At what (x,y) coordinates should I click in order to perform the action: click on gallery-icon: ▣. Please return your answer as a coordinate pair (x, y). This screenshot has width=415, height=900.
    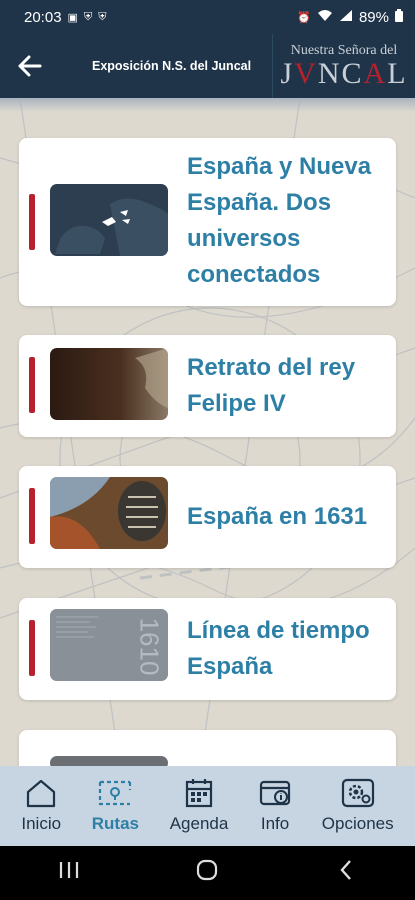
    Looking at the image, I should click on (72, 17).